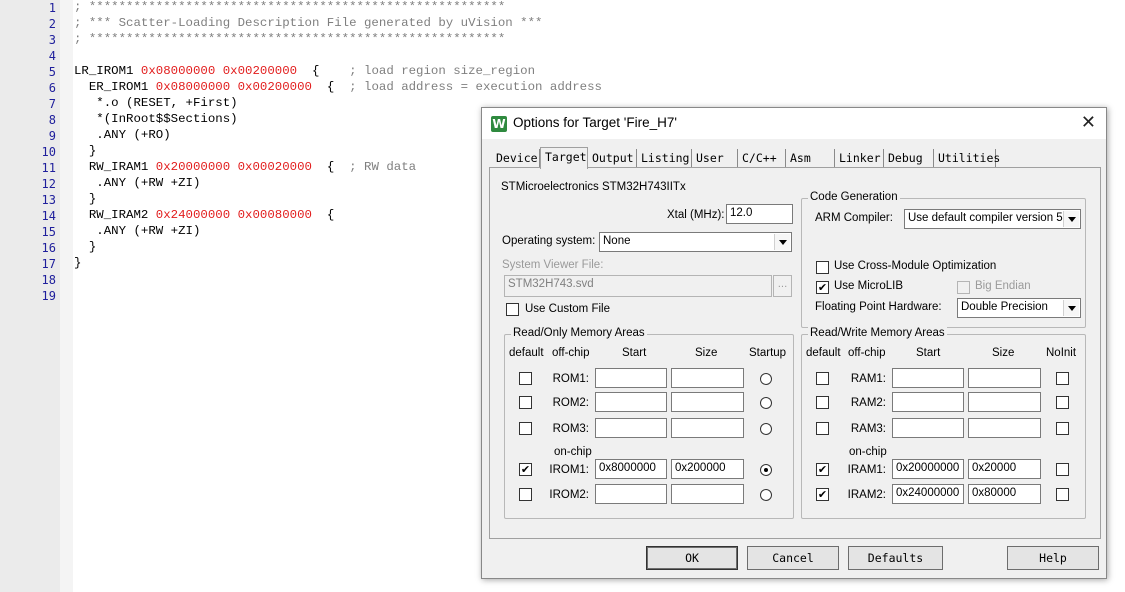  Describe the element at coordinates (499, 124) in the screenshot. I see `uvision-app-icon: W` at that location.